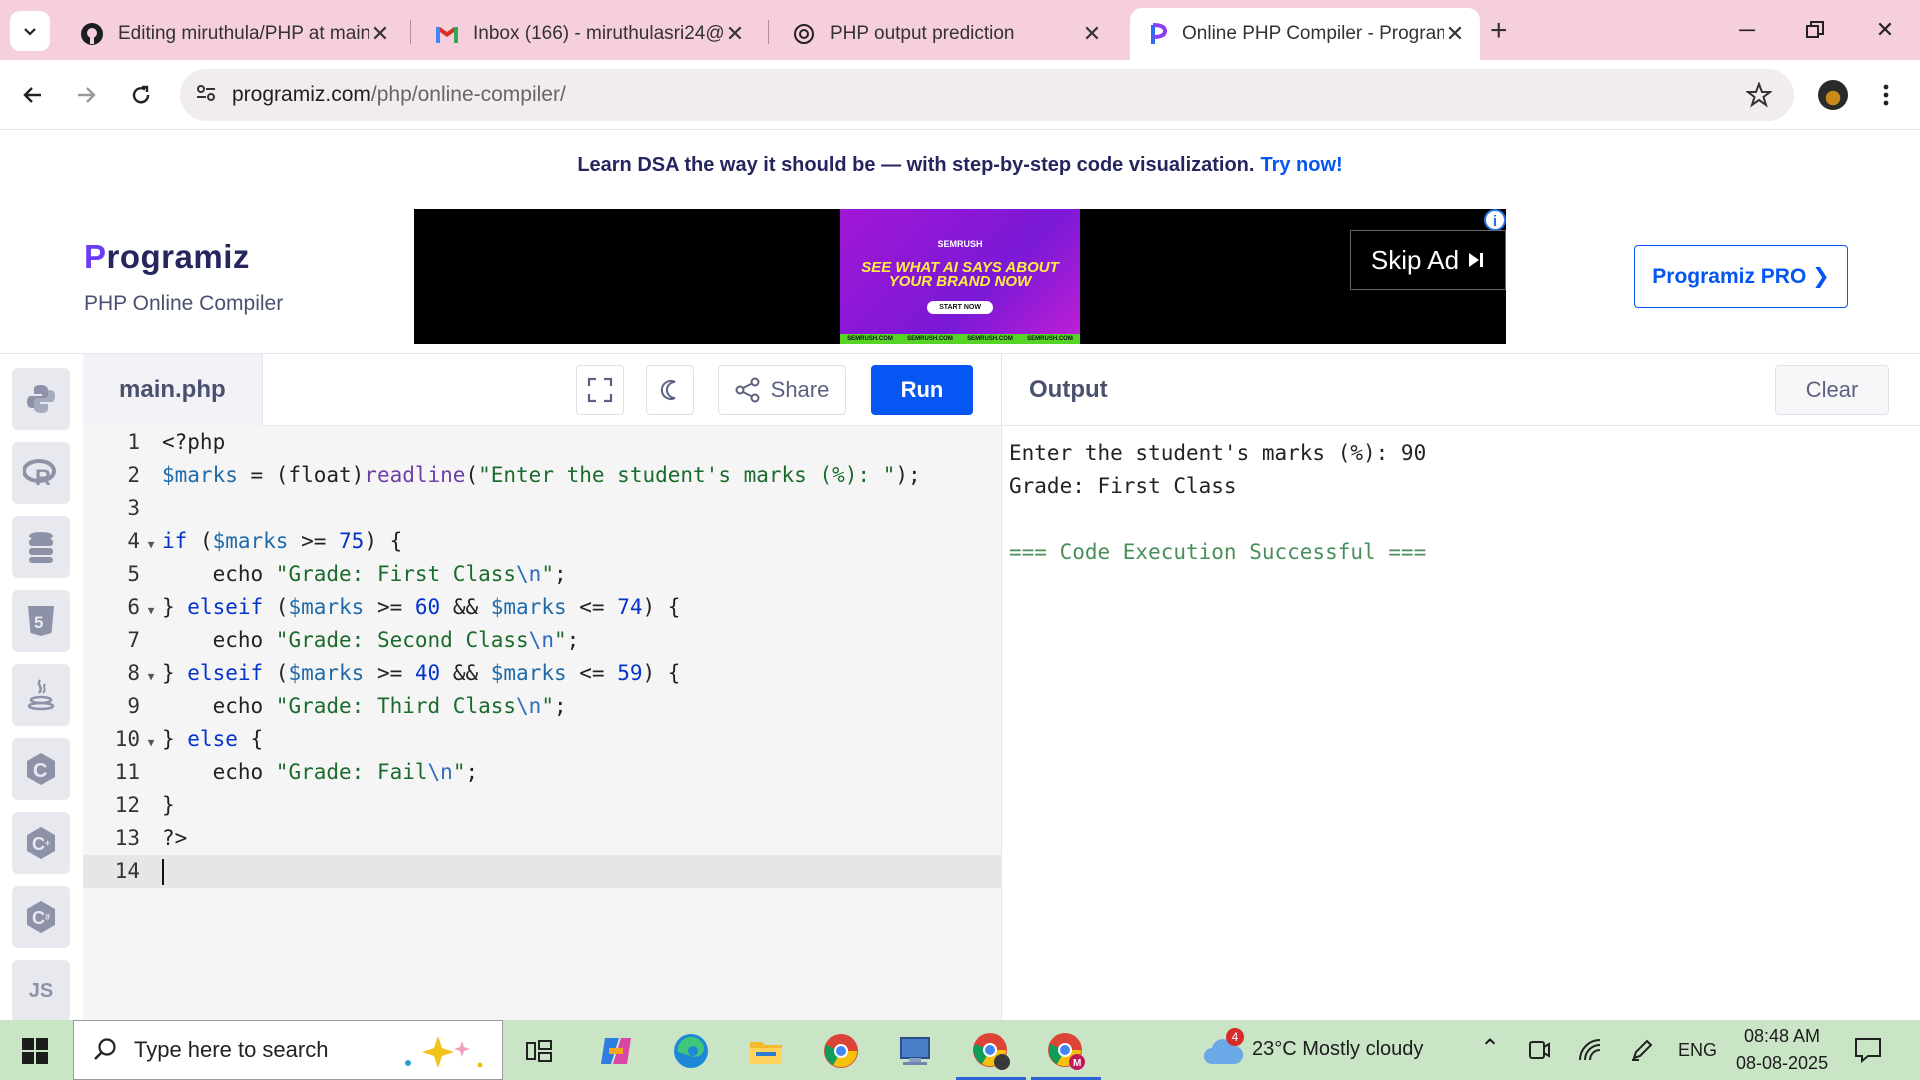 The image size is (1920, 1080). Describe the element at coordinates (127, 805) in the screenshot. I see `line-number: 12` at that location.